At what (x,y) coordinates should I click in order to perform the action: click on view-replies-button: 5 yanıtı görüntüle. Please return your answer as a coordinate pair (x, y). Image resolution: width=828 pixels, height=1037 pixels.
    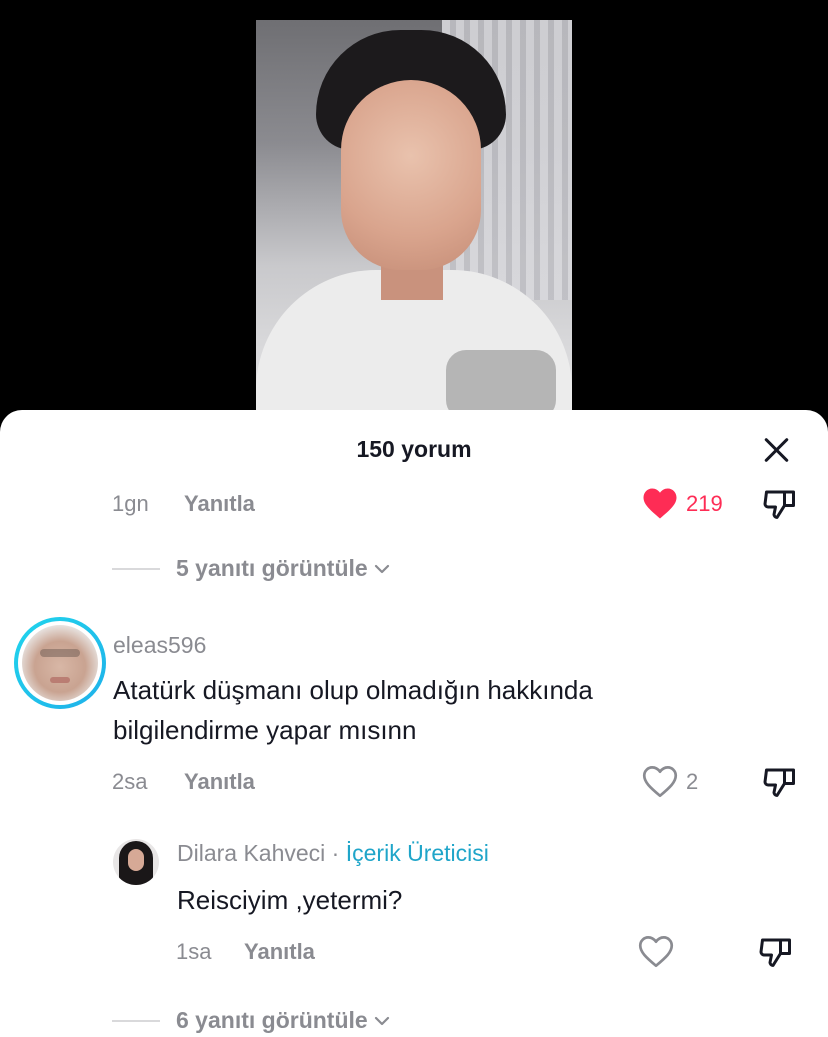
    Looking at the image, I should click on (251, 568).